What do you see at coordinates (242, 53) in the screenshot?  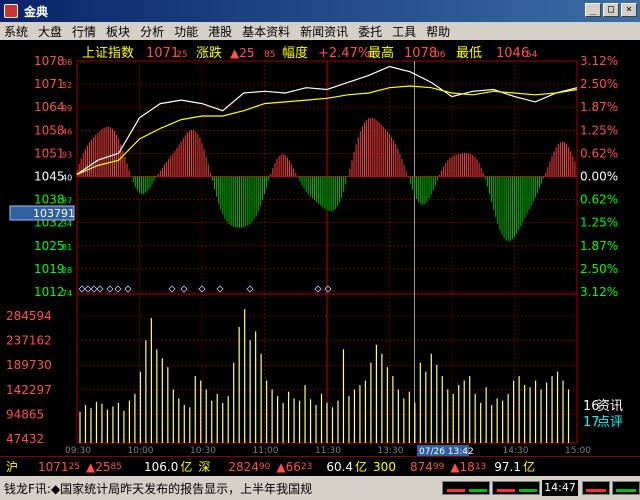 I see `change-value: ▲25` at bounding box center [242, 53].